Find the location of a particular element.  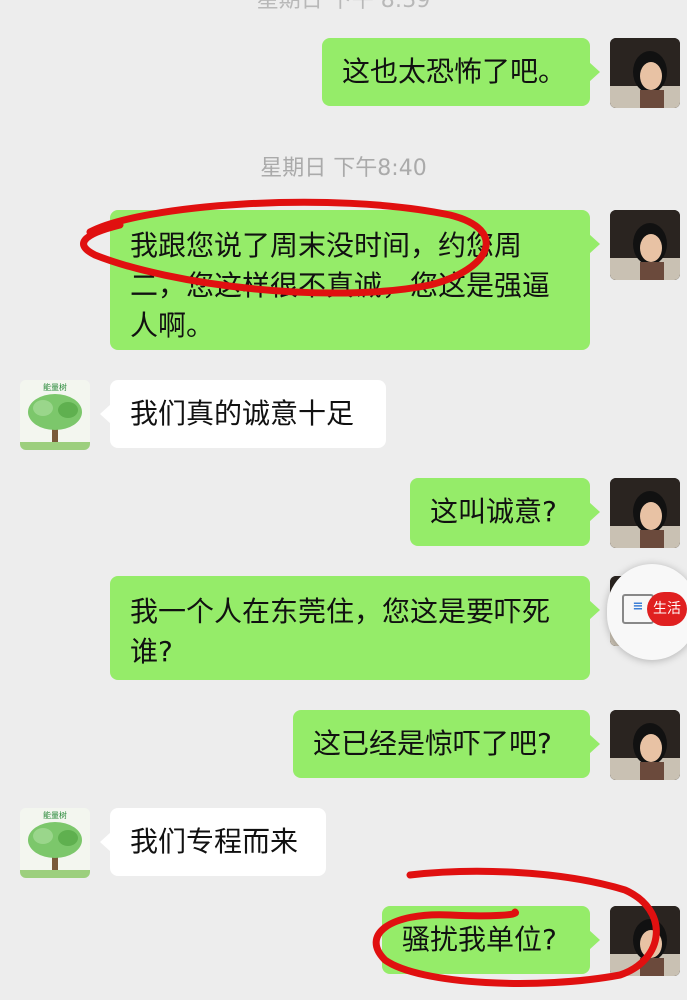

message-bubble: 这也太恐怖了吧。 is located at coordinates (461, 72).